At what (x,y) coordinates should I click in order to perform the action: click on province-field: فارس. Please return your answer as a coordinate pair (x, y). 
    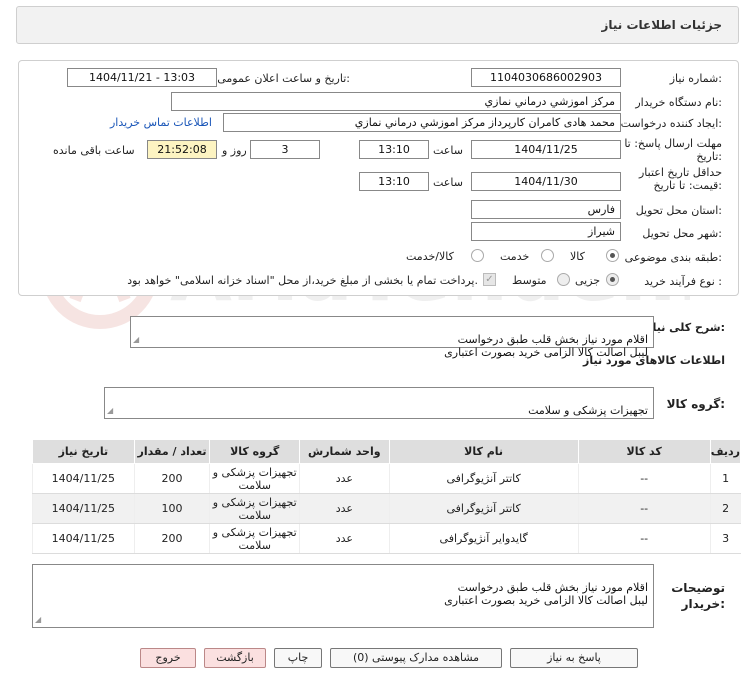
    Looking at the image, I should click on (546, 209).